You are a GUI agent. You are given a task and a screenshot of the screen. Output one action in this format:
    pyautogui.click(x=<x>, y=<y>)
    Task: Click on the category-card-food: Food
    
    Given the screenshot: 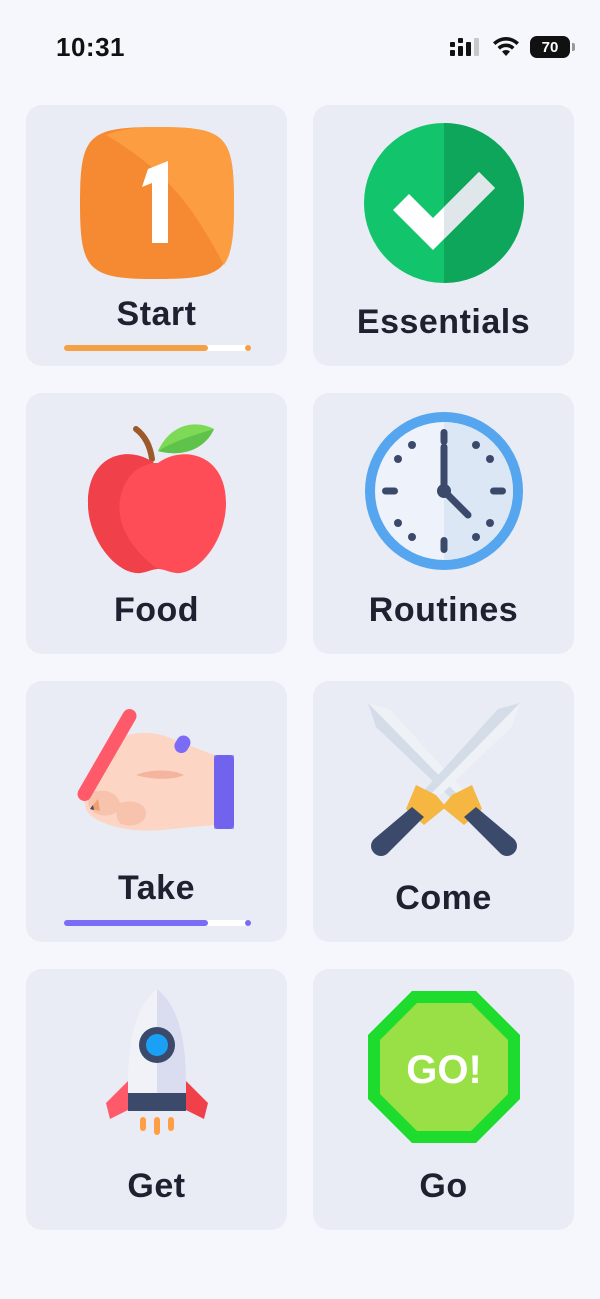 What is the action you would take?
    pyautogui.click(x=156, y=523)
    